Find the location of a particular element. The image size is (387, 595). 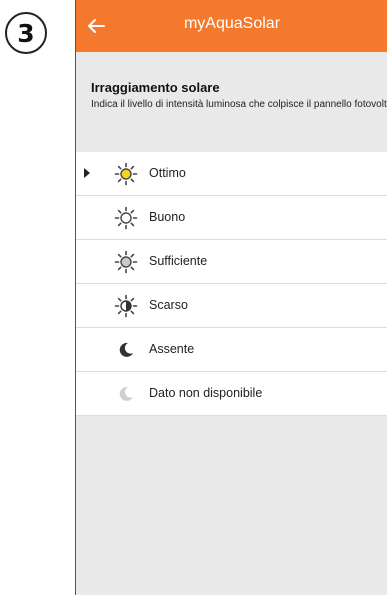

option-row-dato-non-disponibile: Dato non disponibile is located at coordinates (231, 394).